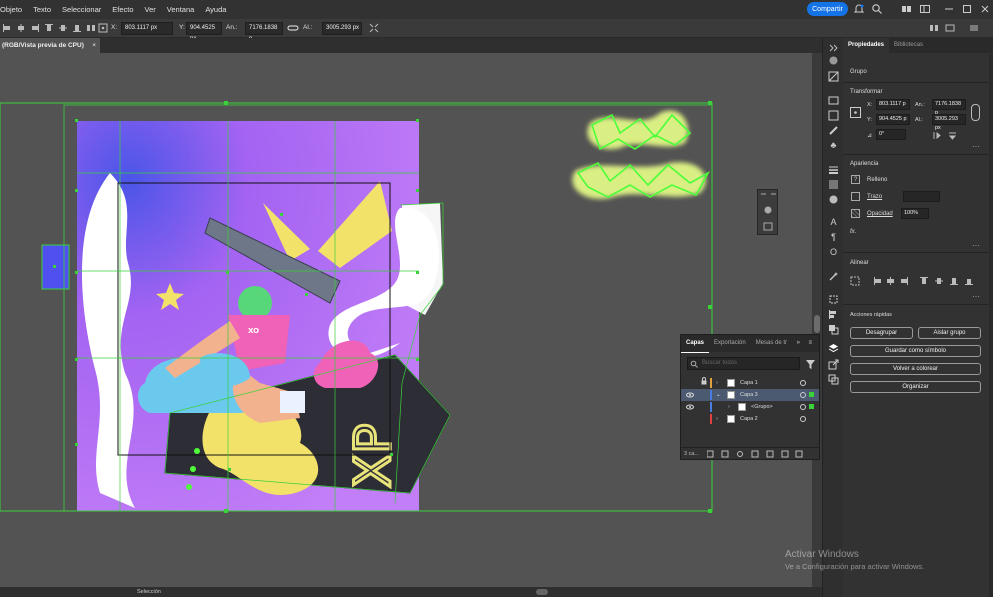 The height and width of the screenshot is (597, 993). Describe the element at coordinates (833, 169) in the screenshot. I see `stroke-icon` at that location.